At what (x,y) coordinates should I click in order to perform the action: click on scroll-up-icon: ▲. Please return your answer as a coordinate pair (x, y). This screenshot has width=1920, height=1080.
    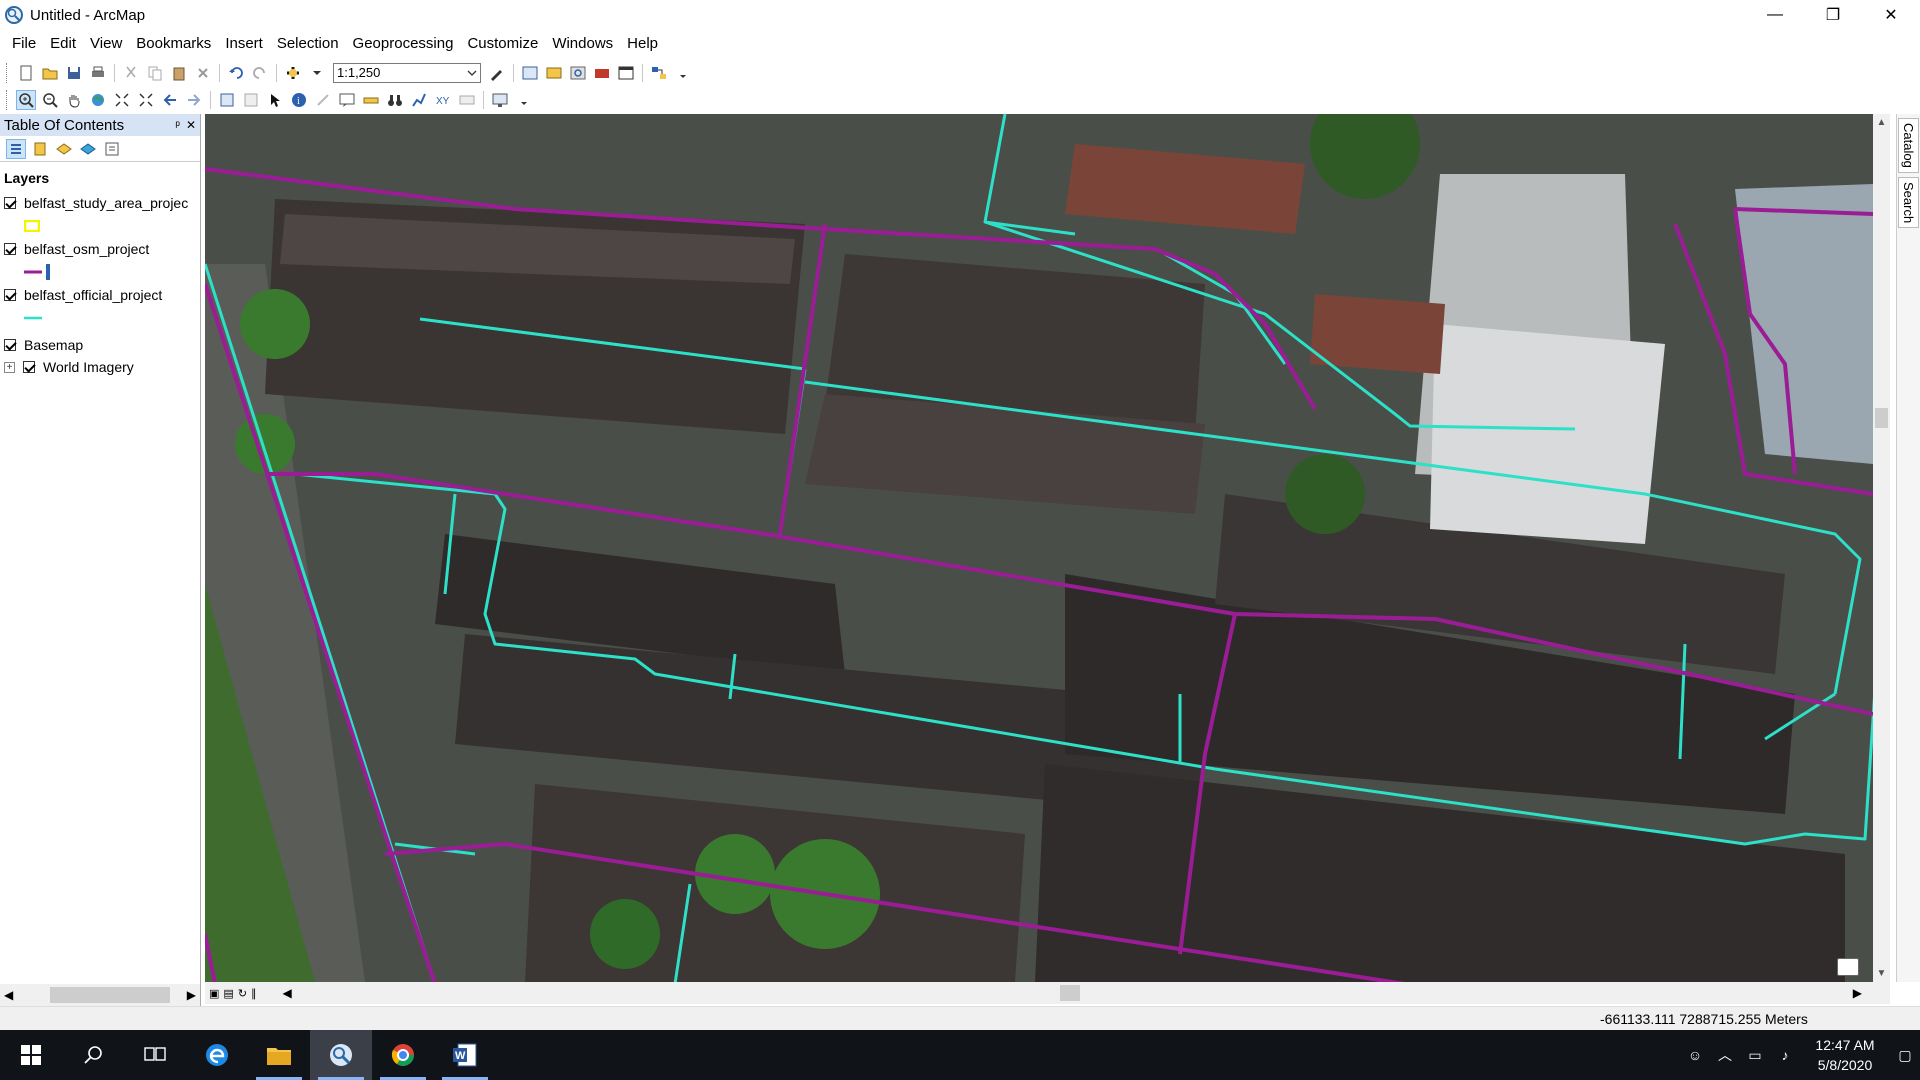
    Looking at the image, I should click on (1881, 122).